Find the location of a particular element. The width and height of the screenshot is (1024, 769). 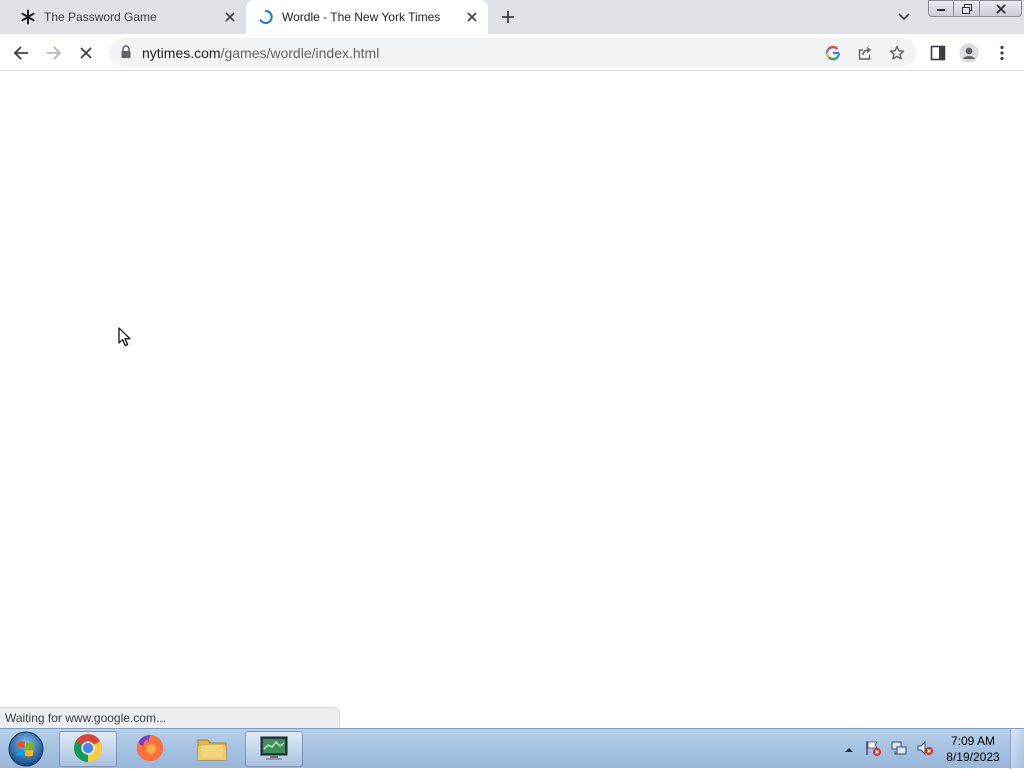

file-explorer-icon is located at coordinates (212, 749).